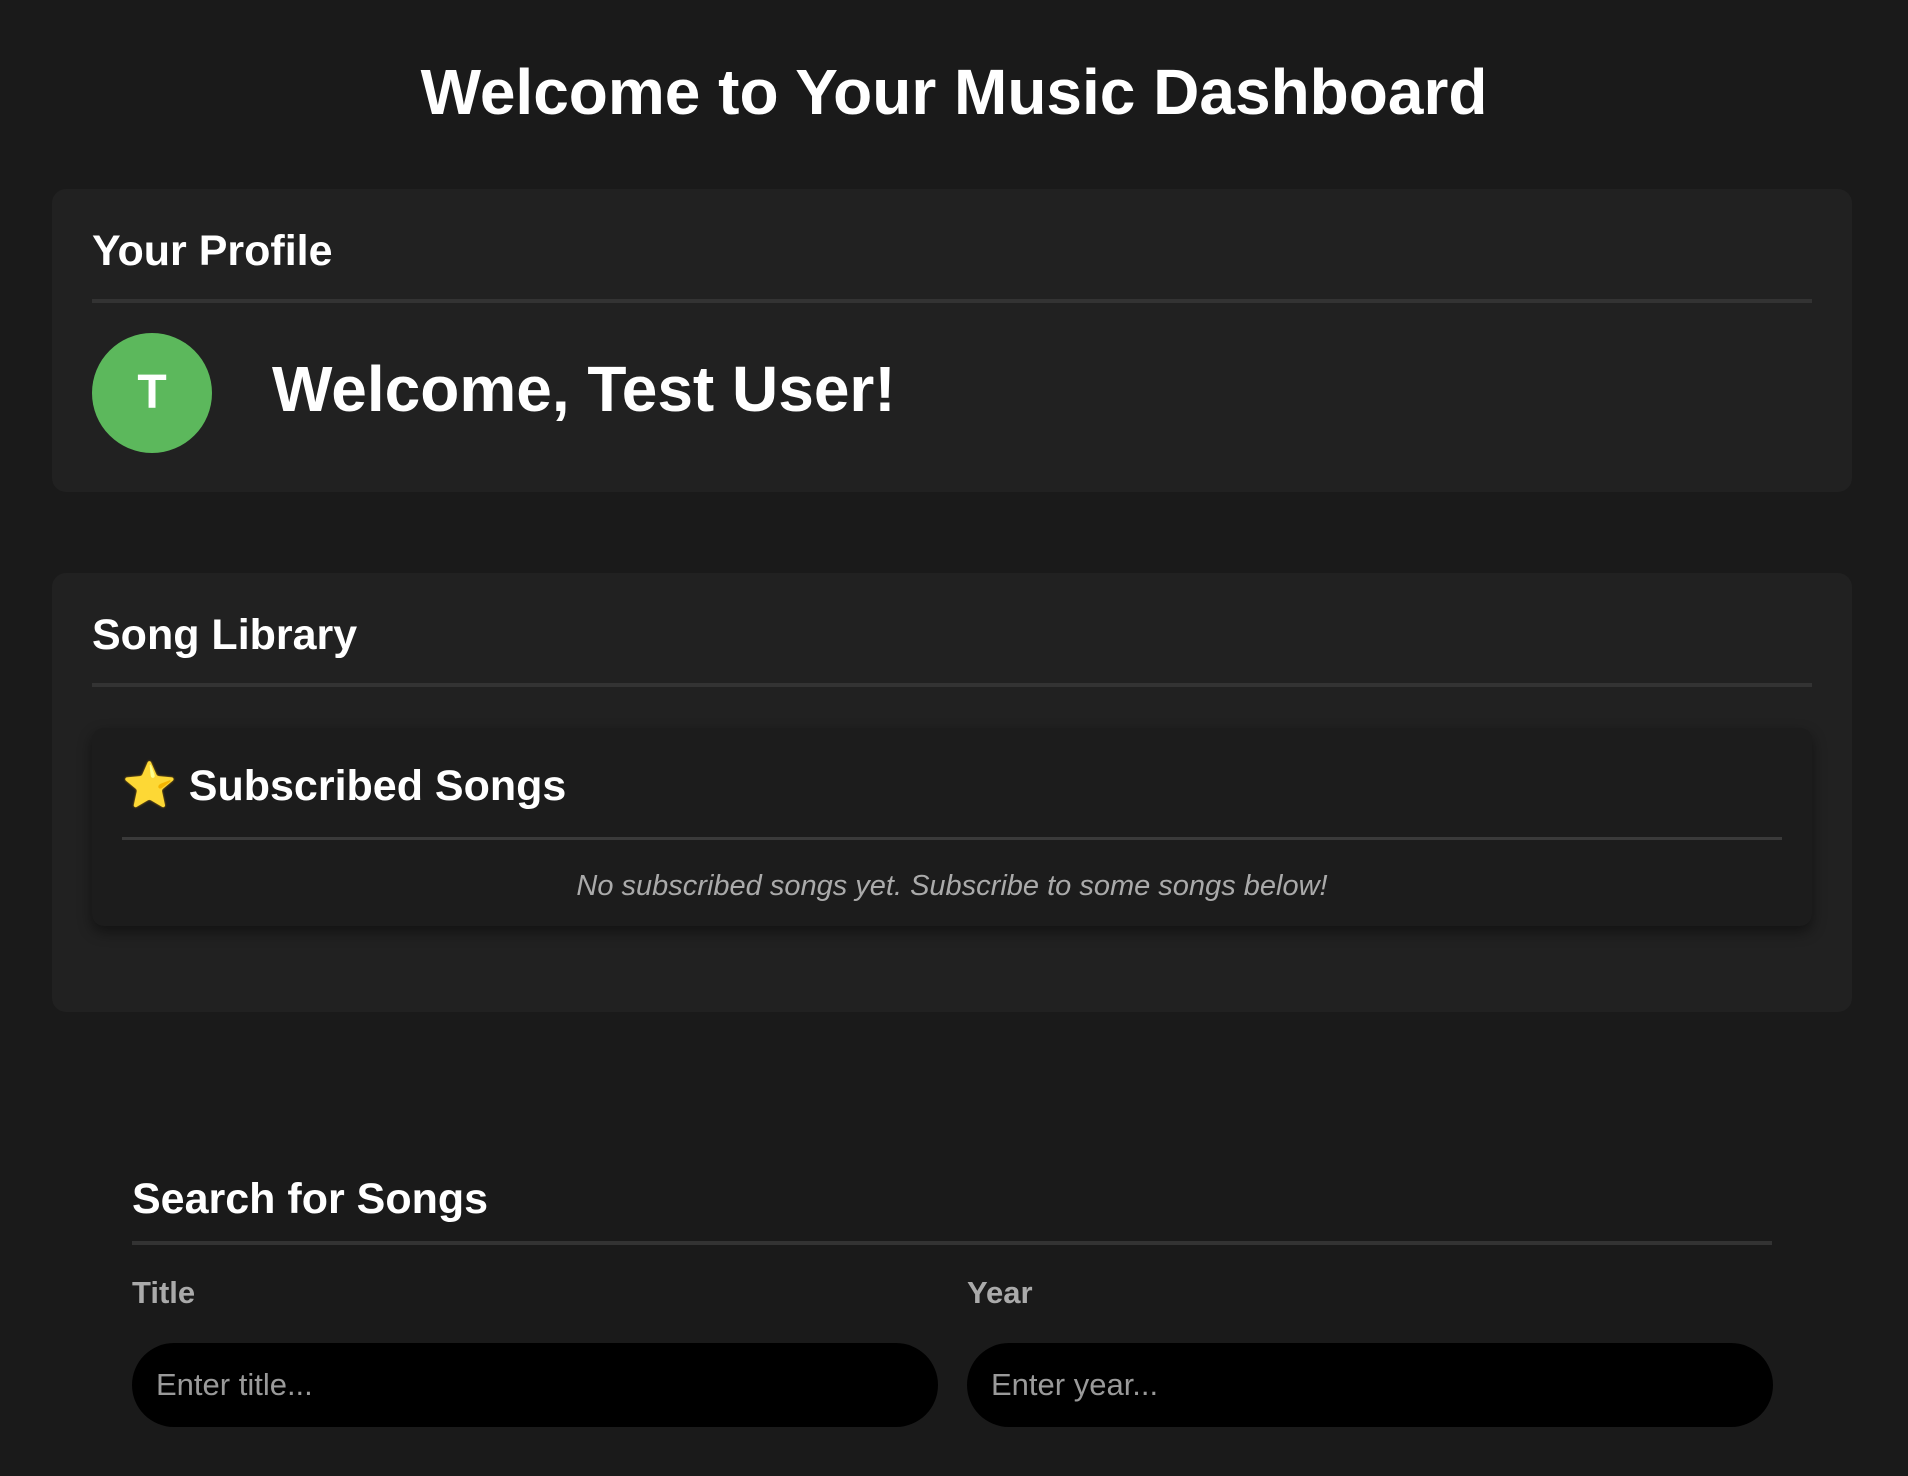 This screenshot has width=1908, height=1476. Describe the element at coordinates (954, 92) in the screenshot. I see `page-title: Welcome to Your Music Dashboard` at that location.